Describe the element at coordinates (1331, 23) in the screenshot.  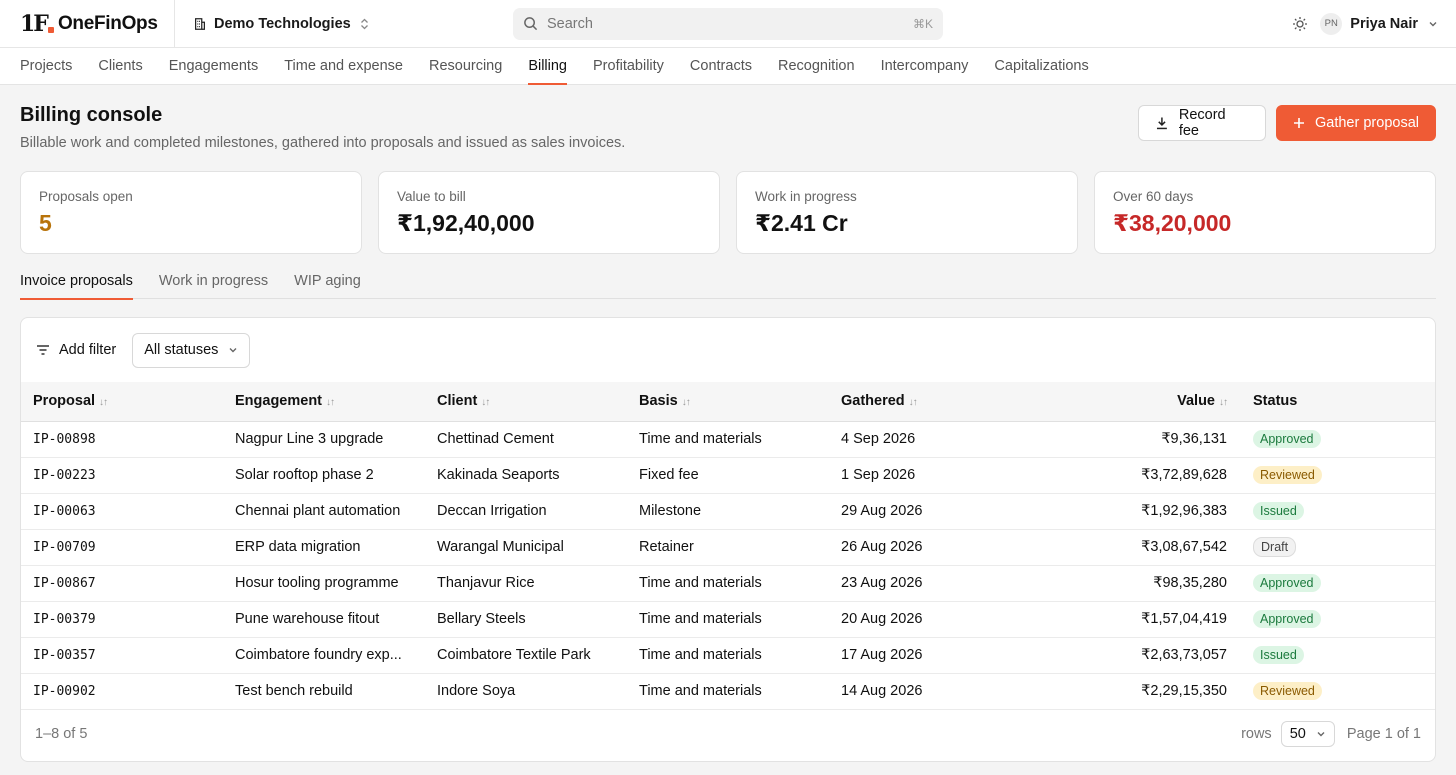
I see `avatar: PN` at that location.